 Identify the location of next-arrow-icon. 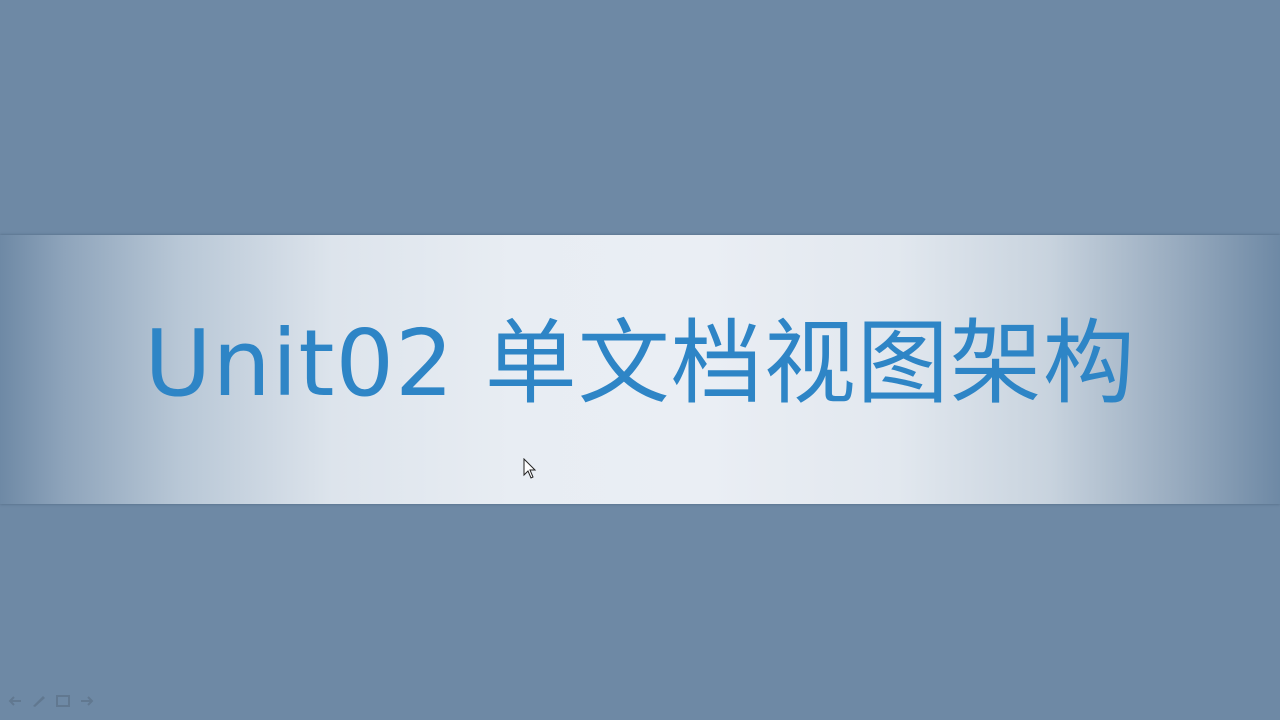
(87, 701).